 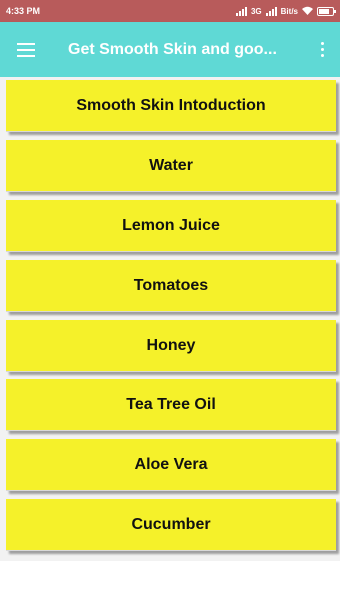 What do you see at coordinates (171, 405) in the screenshot?
I see `topic-button-tea-tree-oil: Tea Tree Oil` at bounding box center [171, 405].